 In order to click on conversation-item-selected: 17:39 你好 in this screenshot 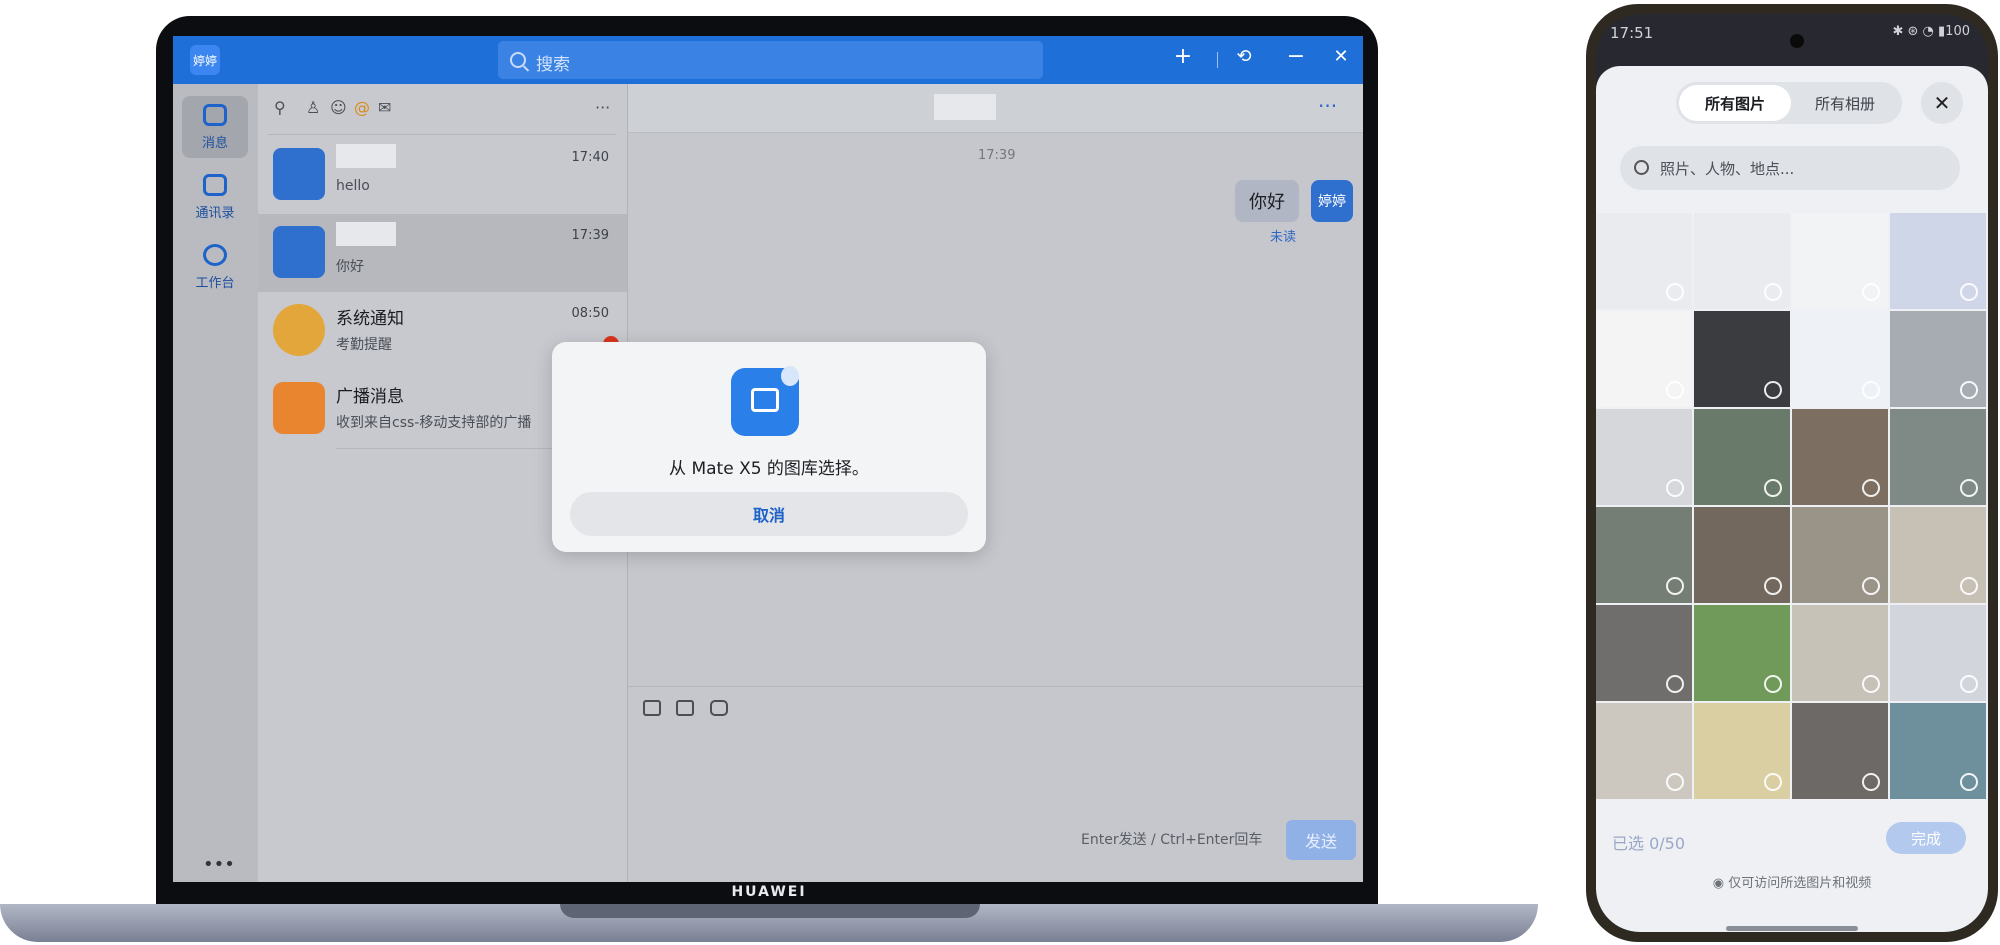, I will do `click(442, 253)`.